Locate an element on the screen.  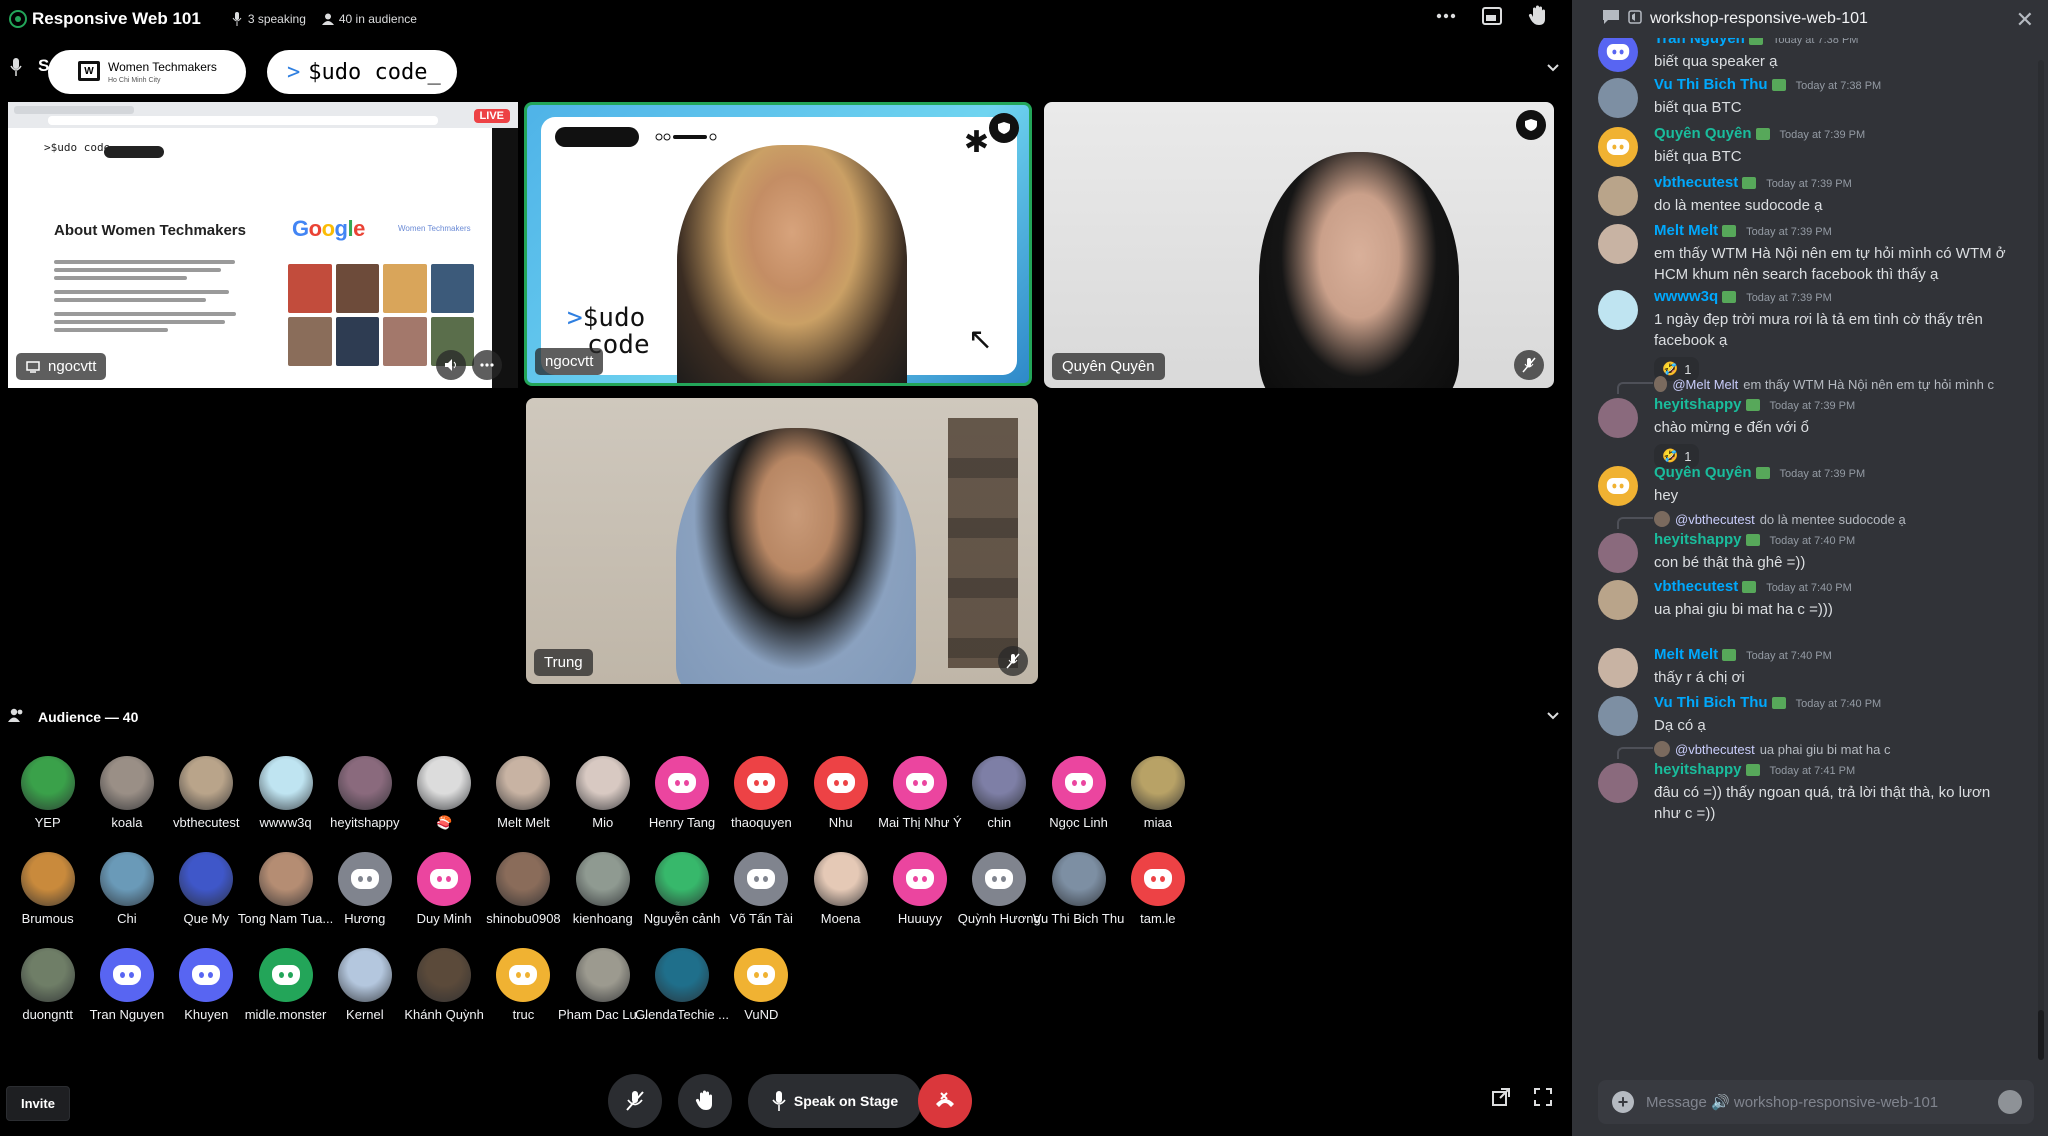
reply-preview: @vbthecutest do là mentee sudocode ạ is located at coordinates (1824, 519).